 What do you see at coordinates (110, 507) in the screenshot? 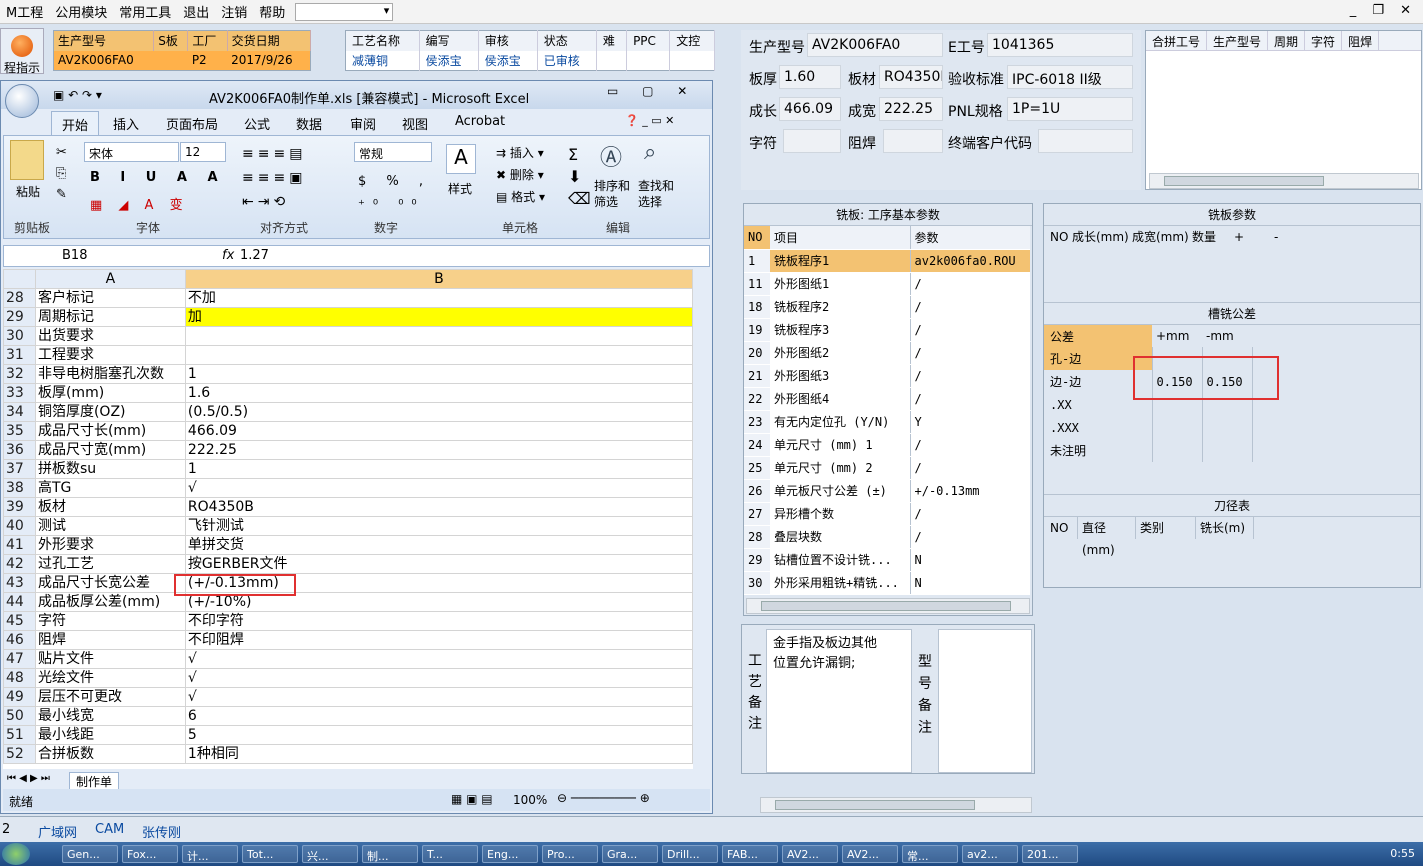
I see `cell-a: 板材` at bounding box center [110, 507].